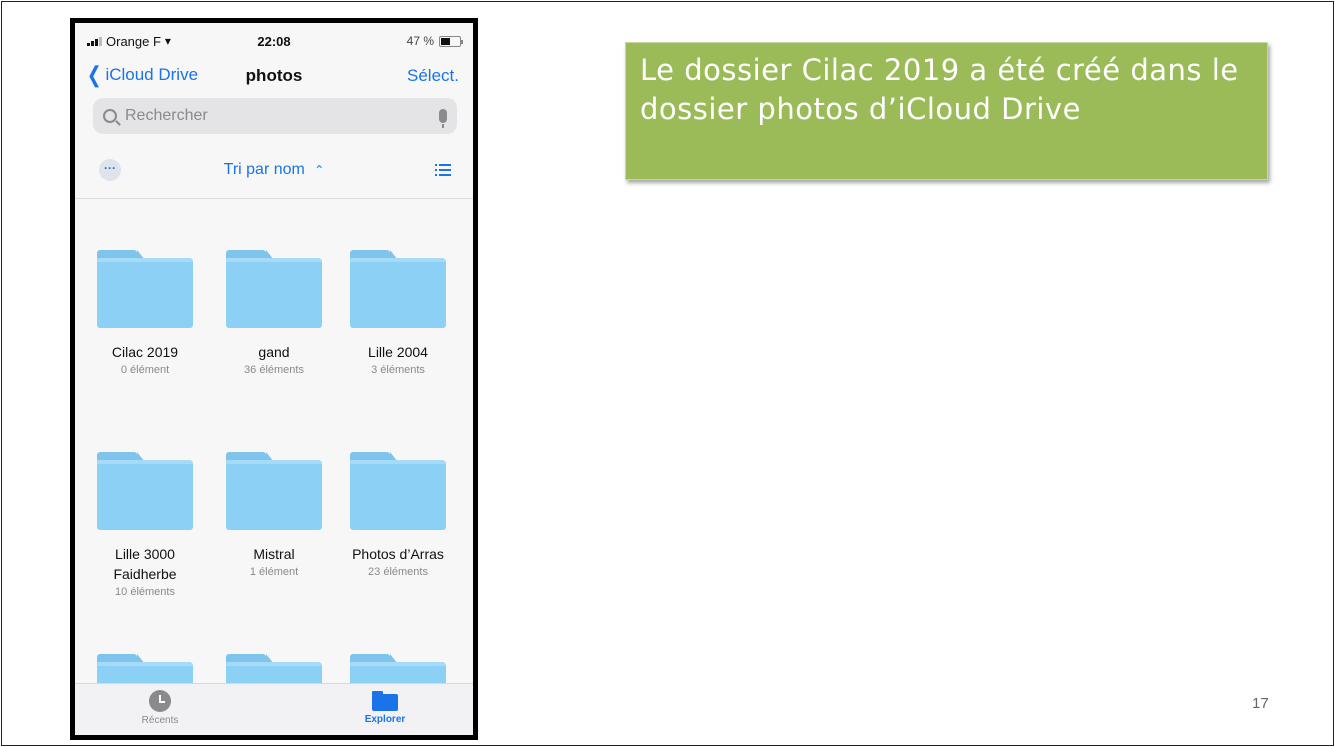 This screenshot has height=747, width=1335. What do you see at coordinates (264, 169) in the screenshot?
I see `sort-label: Tri par nom` at bounding box center [264, 169].